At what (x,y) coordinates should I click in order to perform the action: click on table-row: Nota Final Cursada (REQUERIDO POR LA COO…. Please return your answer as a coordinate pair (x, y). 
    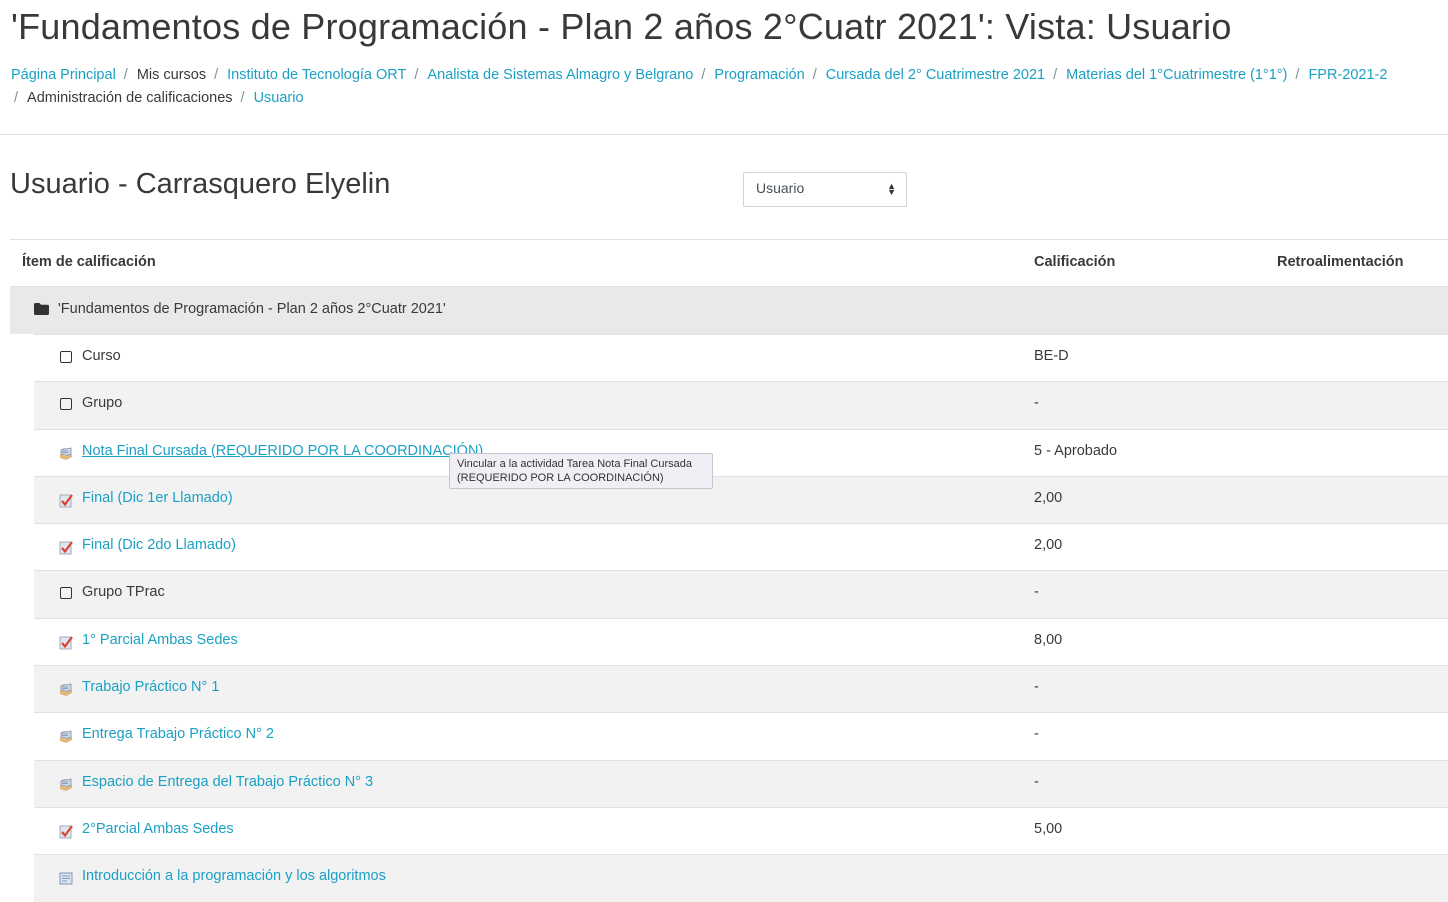
    Looking at the image, I should click on (741, 452).